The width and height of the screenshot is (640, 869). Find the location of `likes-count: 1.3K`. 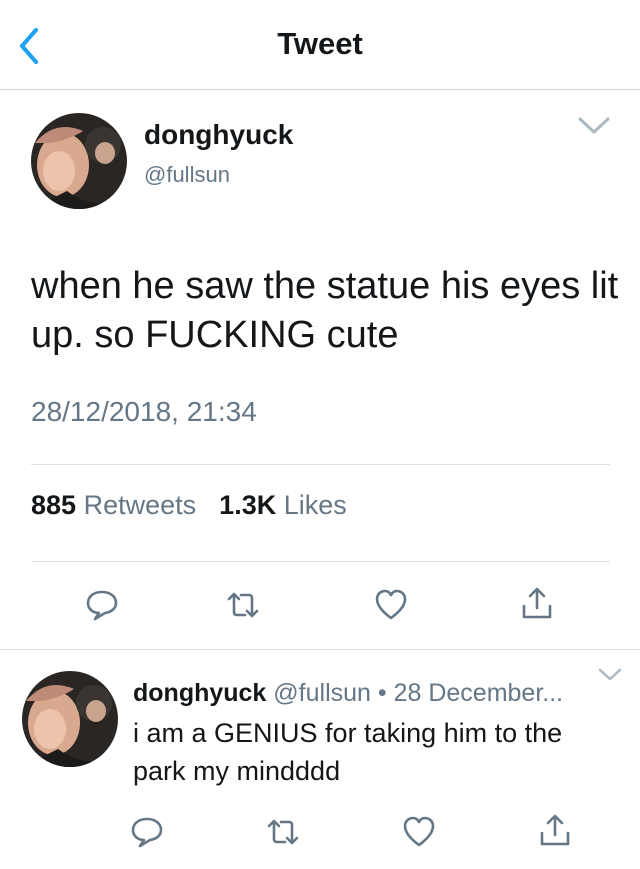

likes-count: 1.3K is located at coordinates (248, 505).